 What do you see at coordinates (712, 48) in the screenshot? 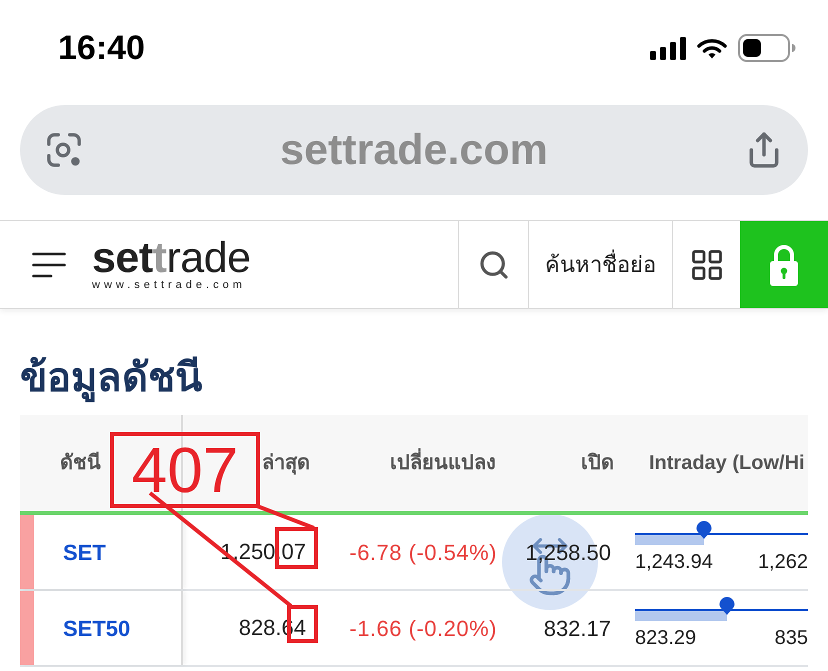
I see `wifi-icon` at bounding box center [712, 48].